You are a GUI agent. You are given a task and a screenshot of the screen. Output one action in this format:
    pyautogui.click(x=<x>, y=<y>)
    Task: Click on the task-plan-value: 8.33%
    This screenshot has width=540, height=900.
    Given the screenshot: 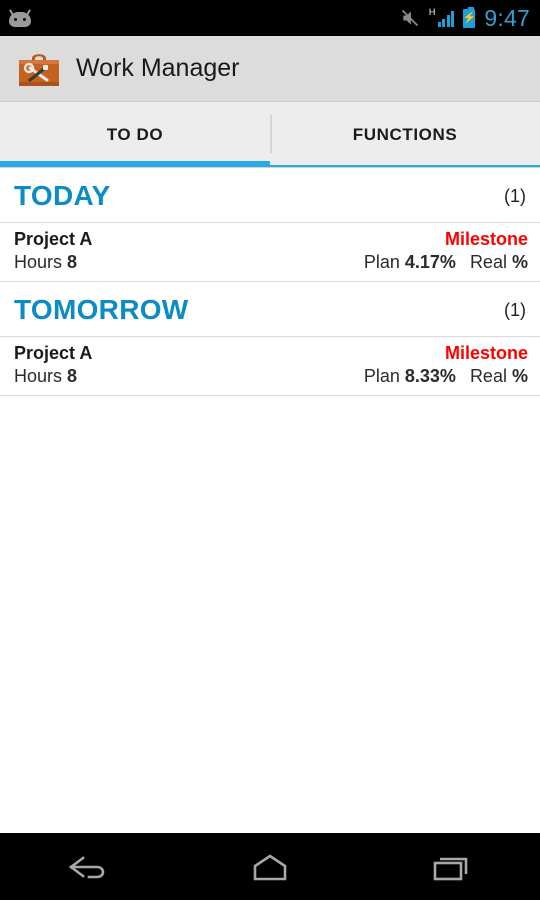 What is the action you would take?
    pyautogui.click(x=430, y=376)
    